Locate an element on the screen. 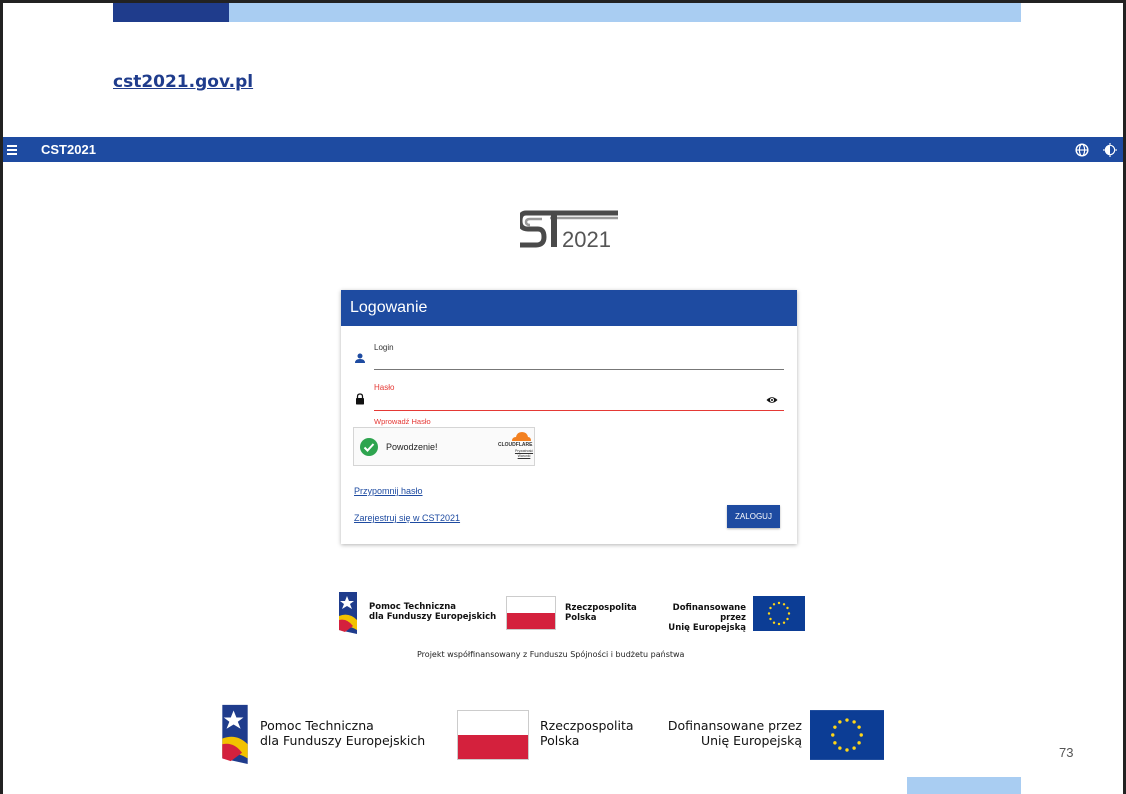 The width and height of the screenshot is (1126, 794). cst-website-link: cst2021.gov.pl is located at coordinates (183, 82).